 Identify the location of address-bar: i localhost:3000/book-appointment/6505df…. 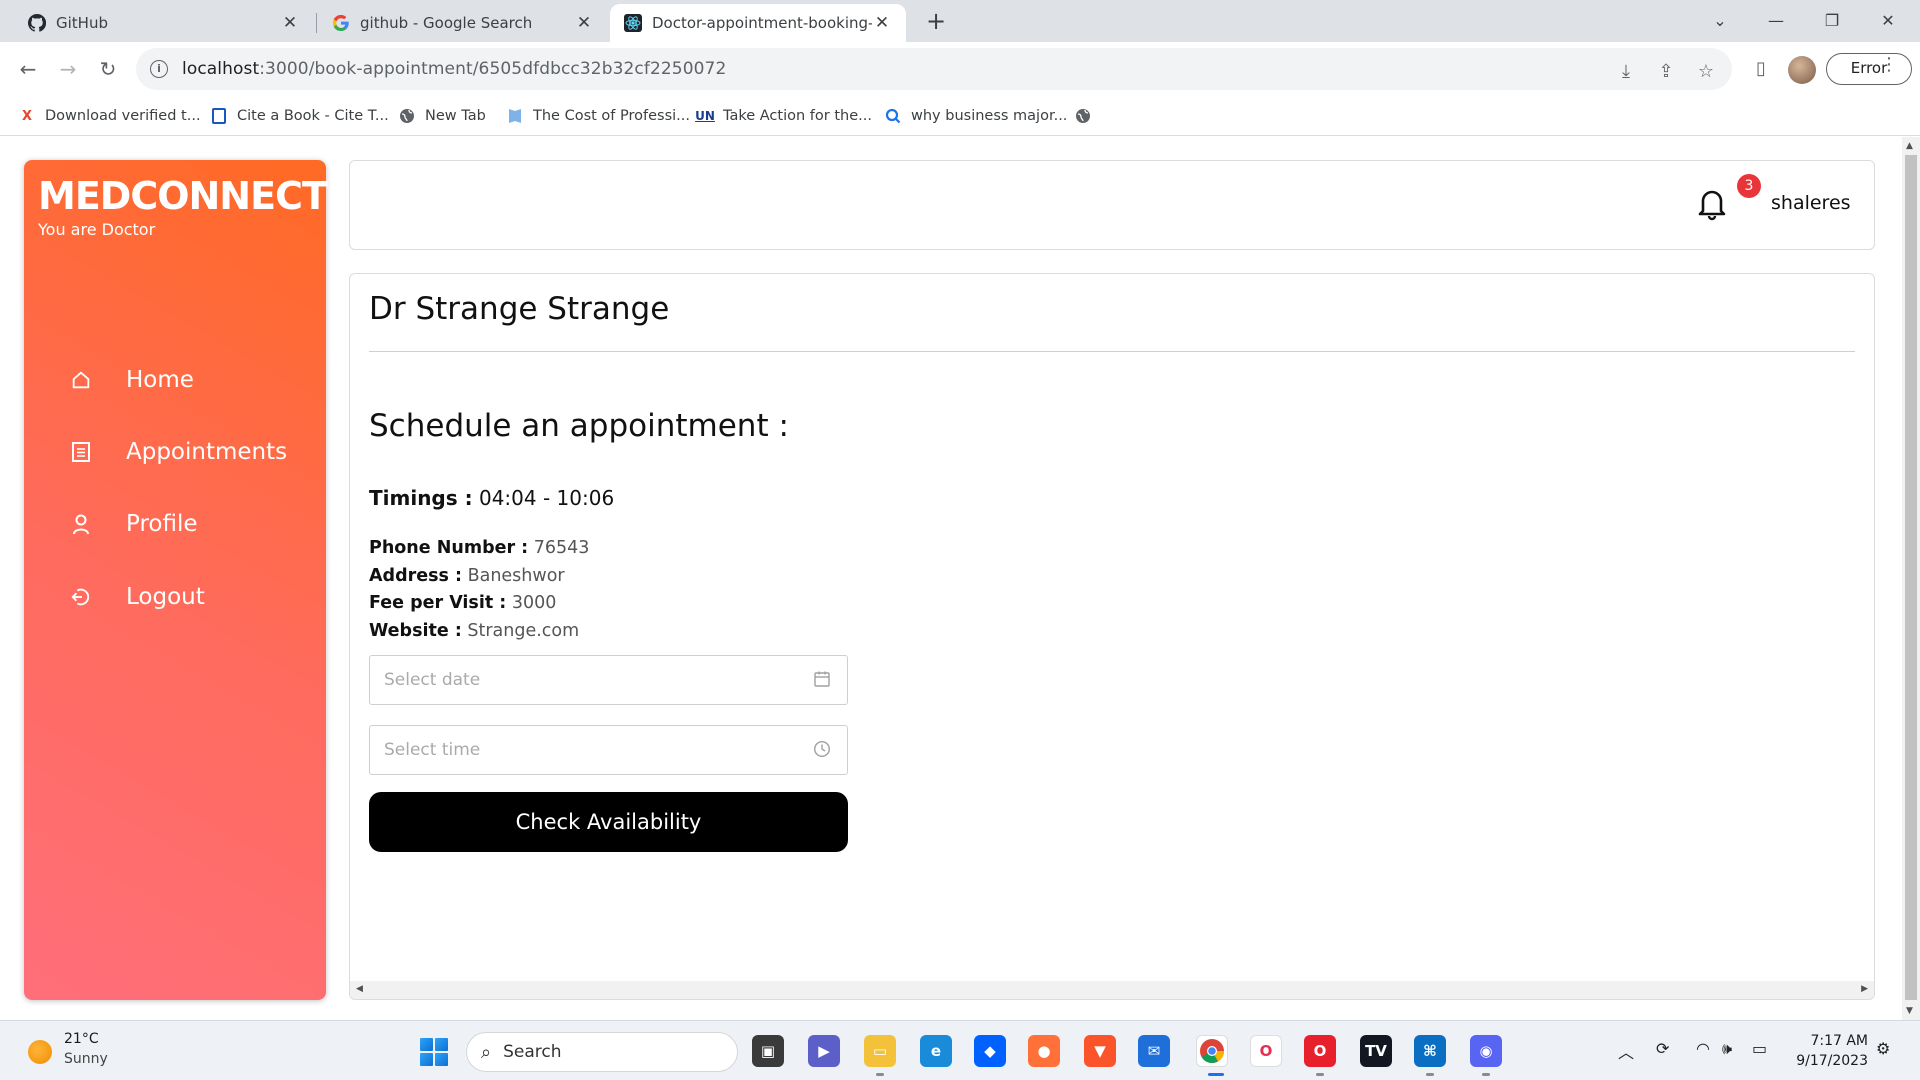
(934, 69).